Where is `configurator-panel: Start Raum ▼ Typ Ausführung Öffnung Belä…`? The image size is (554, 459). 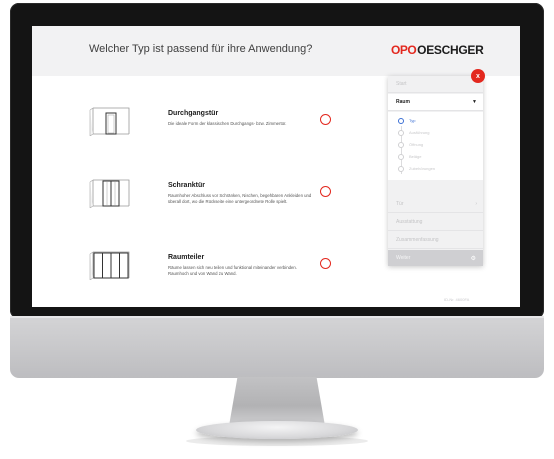
configurator-panel: Start Raum ▼ Typ Ausführung Öffnung Belä… is located at coordinates (435, 171).